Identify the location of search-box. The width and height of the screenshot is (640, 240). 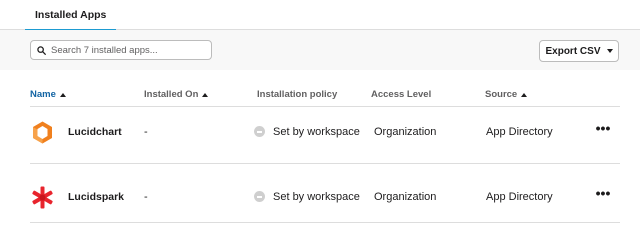
(121, 50).